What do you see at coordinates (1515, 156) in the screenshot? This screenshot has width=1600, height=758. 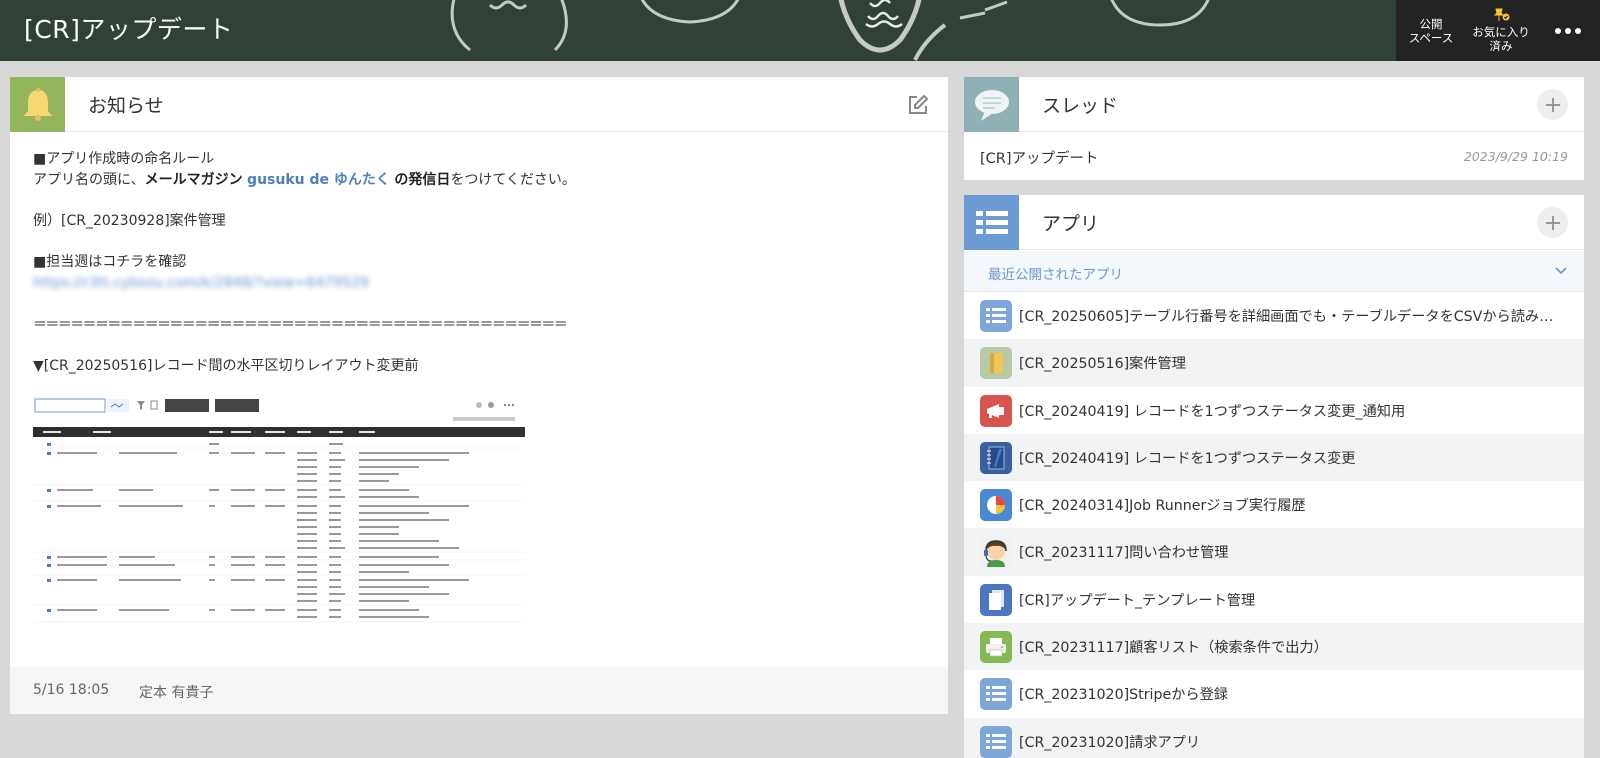 I see `thread-item-date: 2023/9/29 10:19` at bounding box center [1515, 156].